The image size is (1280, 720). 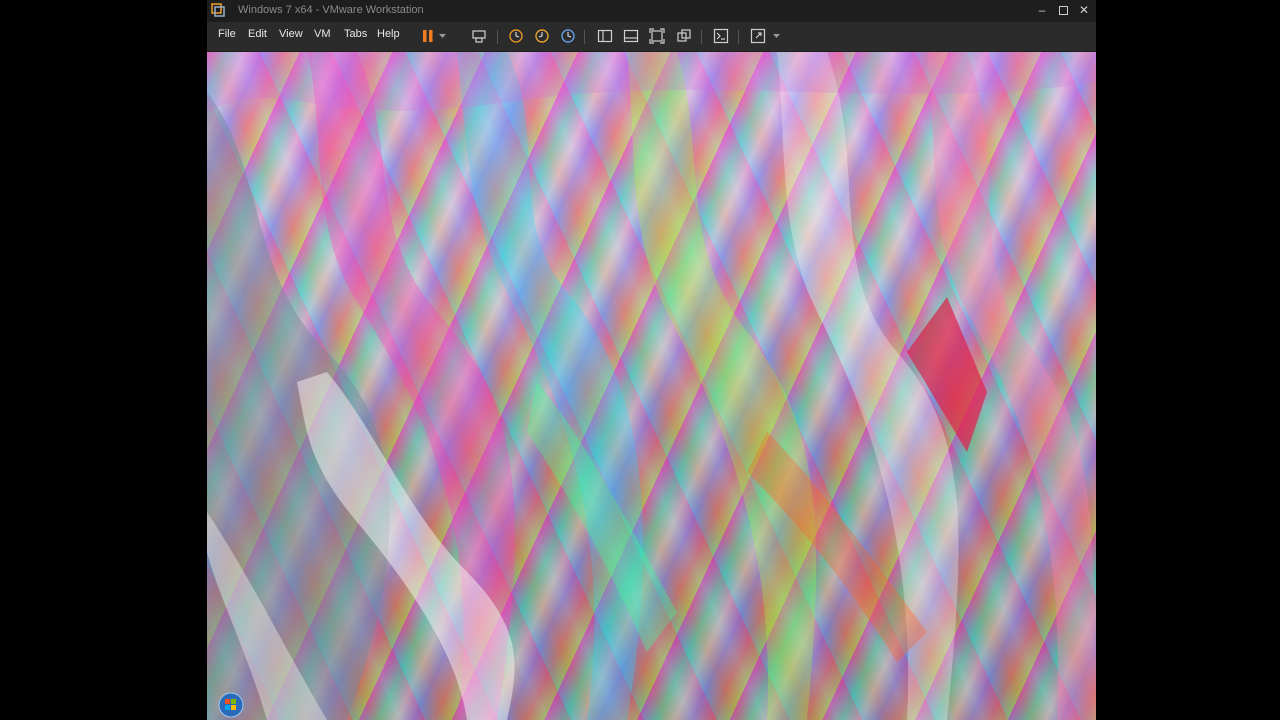 I want to click on snapshot-manager-icon, so click(x=568, y=36).